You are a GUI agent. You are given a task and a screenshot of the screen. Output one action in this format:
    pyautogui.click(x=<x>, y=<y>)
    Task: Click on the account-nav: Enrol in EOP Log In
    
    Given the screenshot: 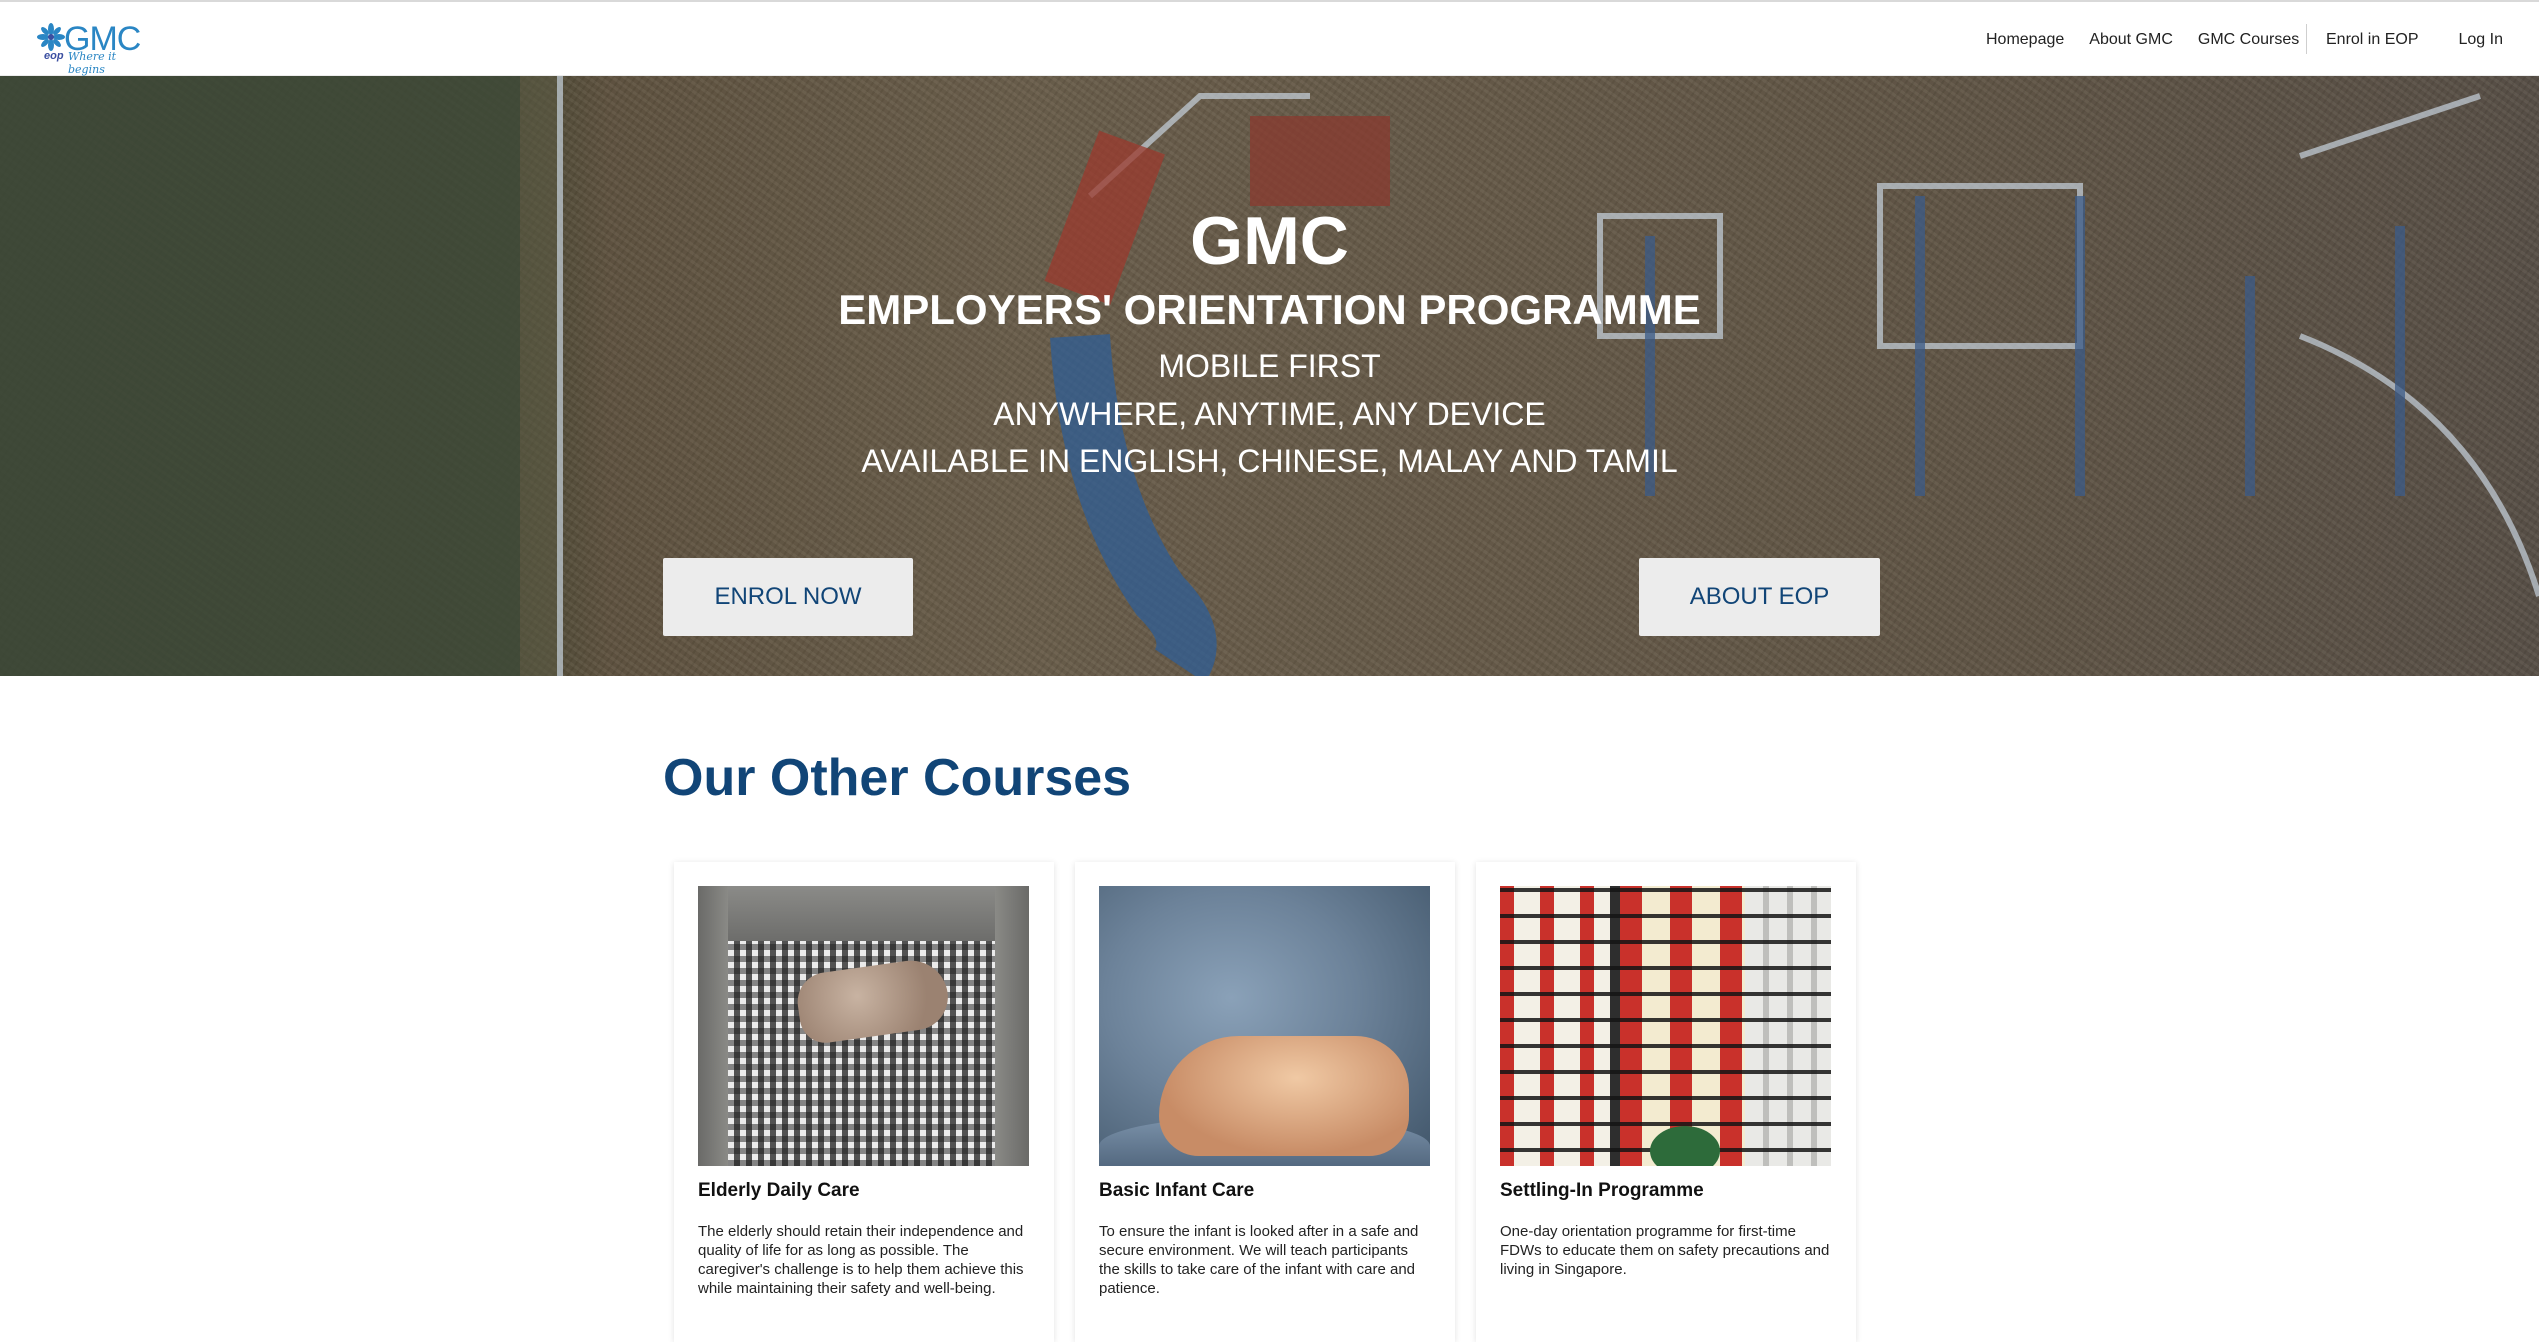 What is the action you would take?
    pyautogui.click(x=2414, y=40)
    